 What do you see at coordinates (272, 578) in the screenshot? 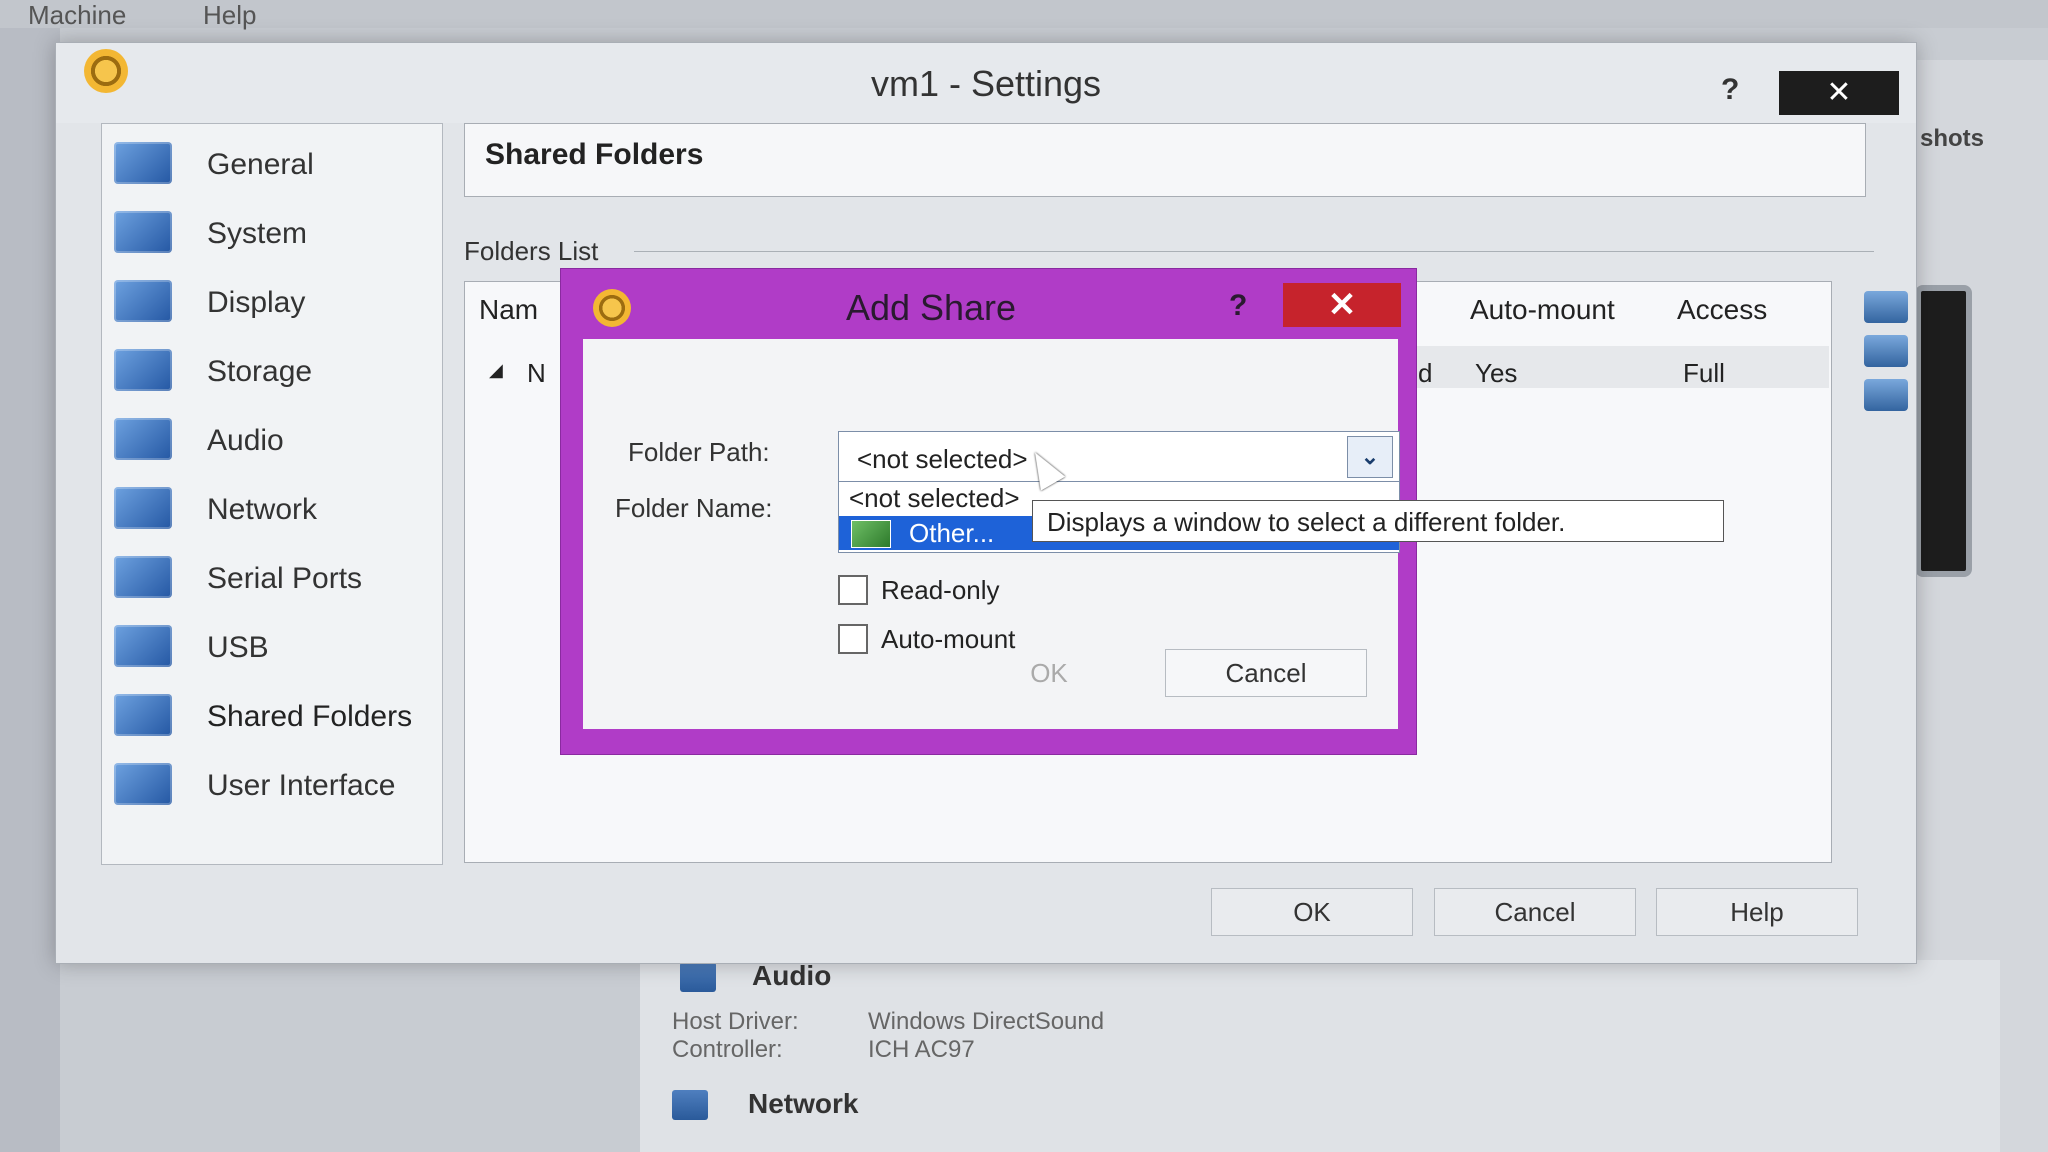
I see `sidebar-item-serial-ports: Serial Ports` at bounding box center [272, 578].